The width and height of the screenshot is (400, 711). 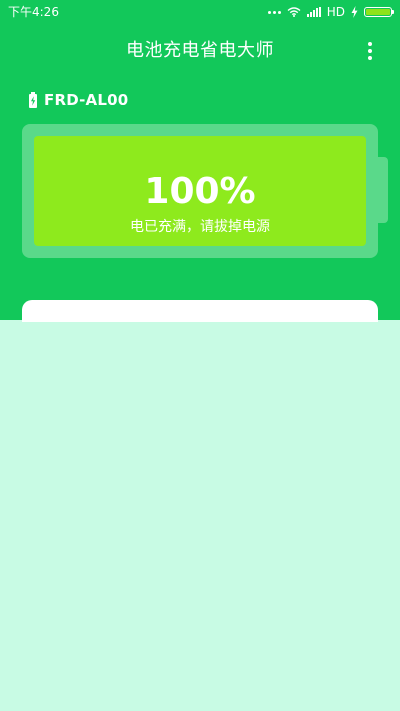 I want to click on more-vertical-icon, so click(x=370, y=44).